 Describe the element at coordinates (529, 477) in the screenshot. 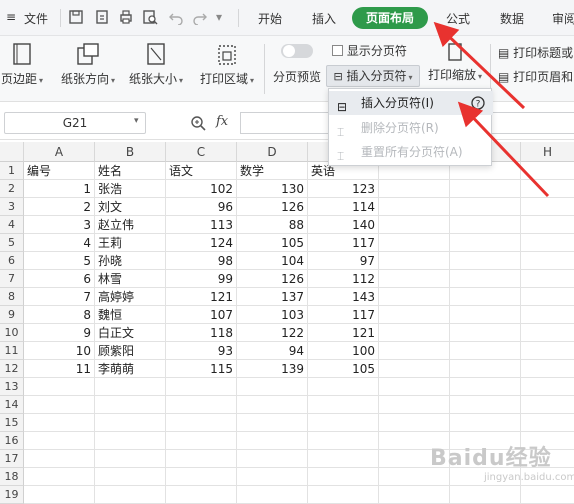

I see `watermark-url: jingyan.baidu.com` at that location.